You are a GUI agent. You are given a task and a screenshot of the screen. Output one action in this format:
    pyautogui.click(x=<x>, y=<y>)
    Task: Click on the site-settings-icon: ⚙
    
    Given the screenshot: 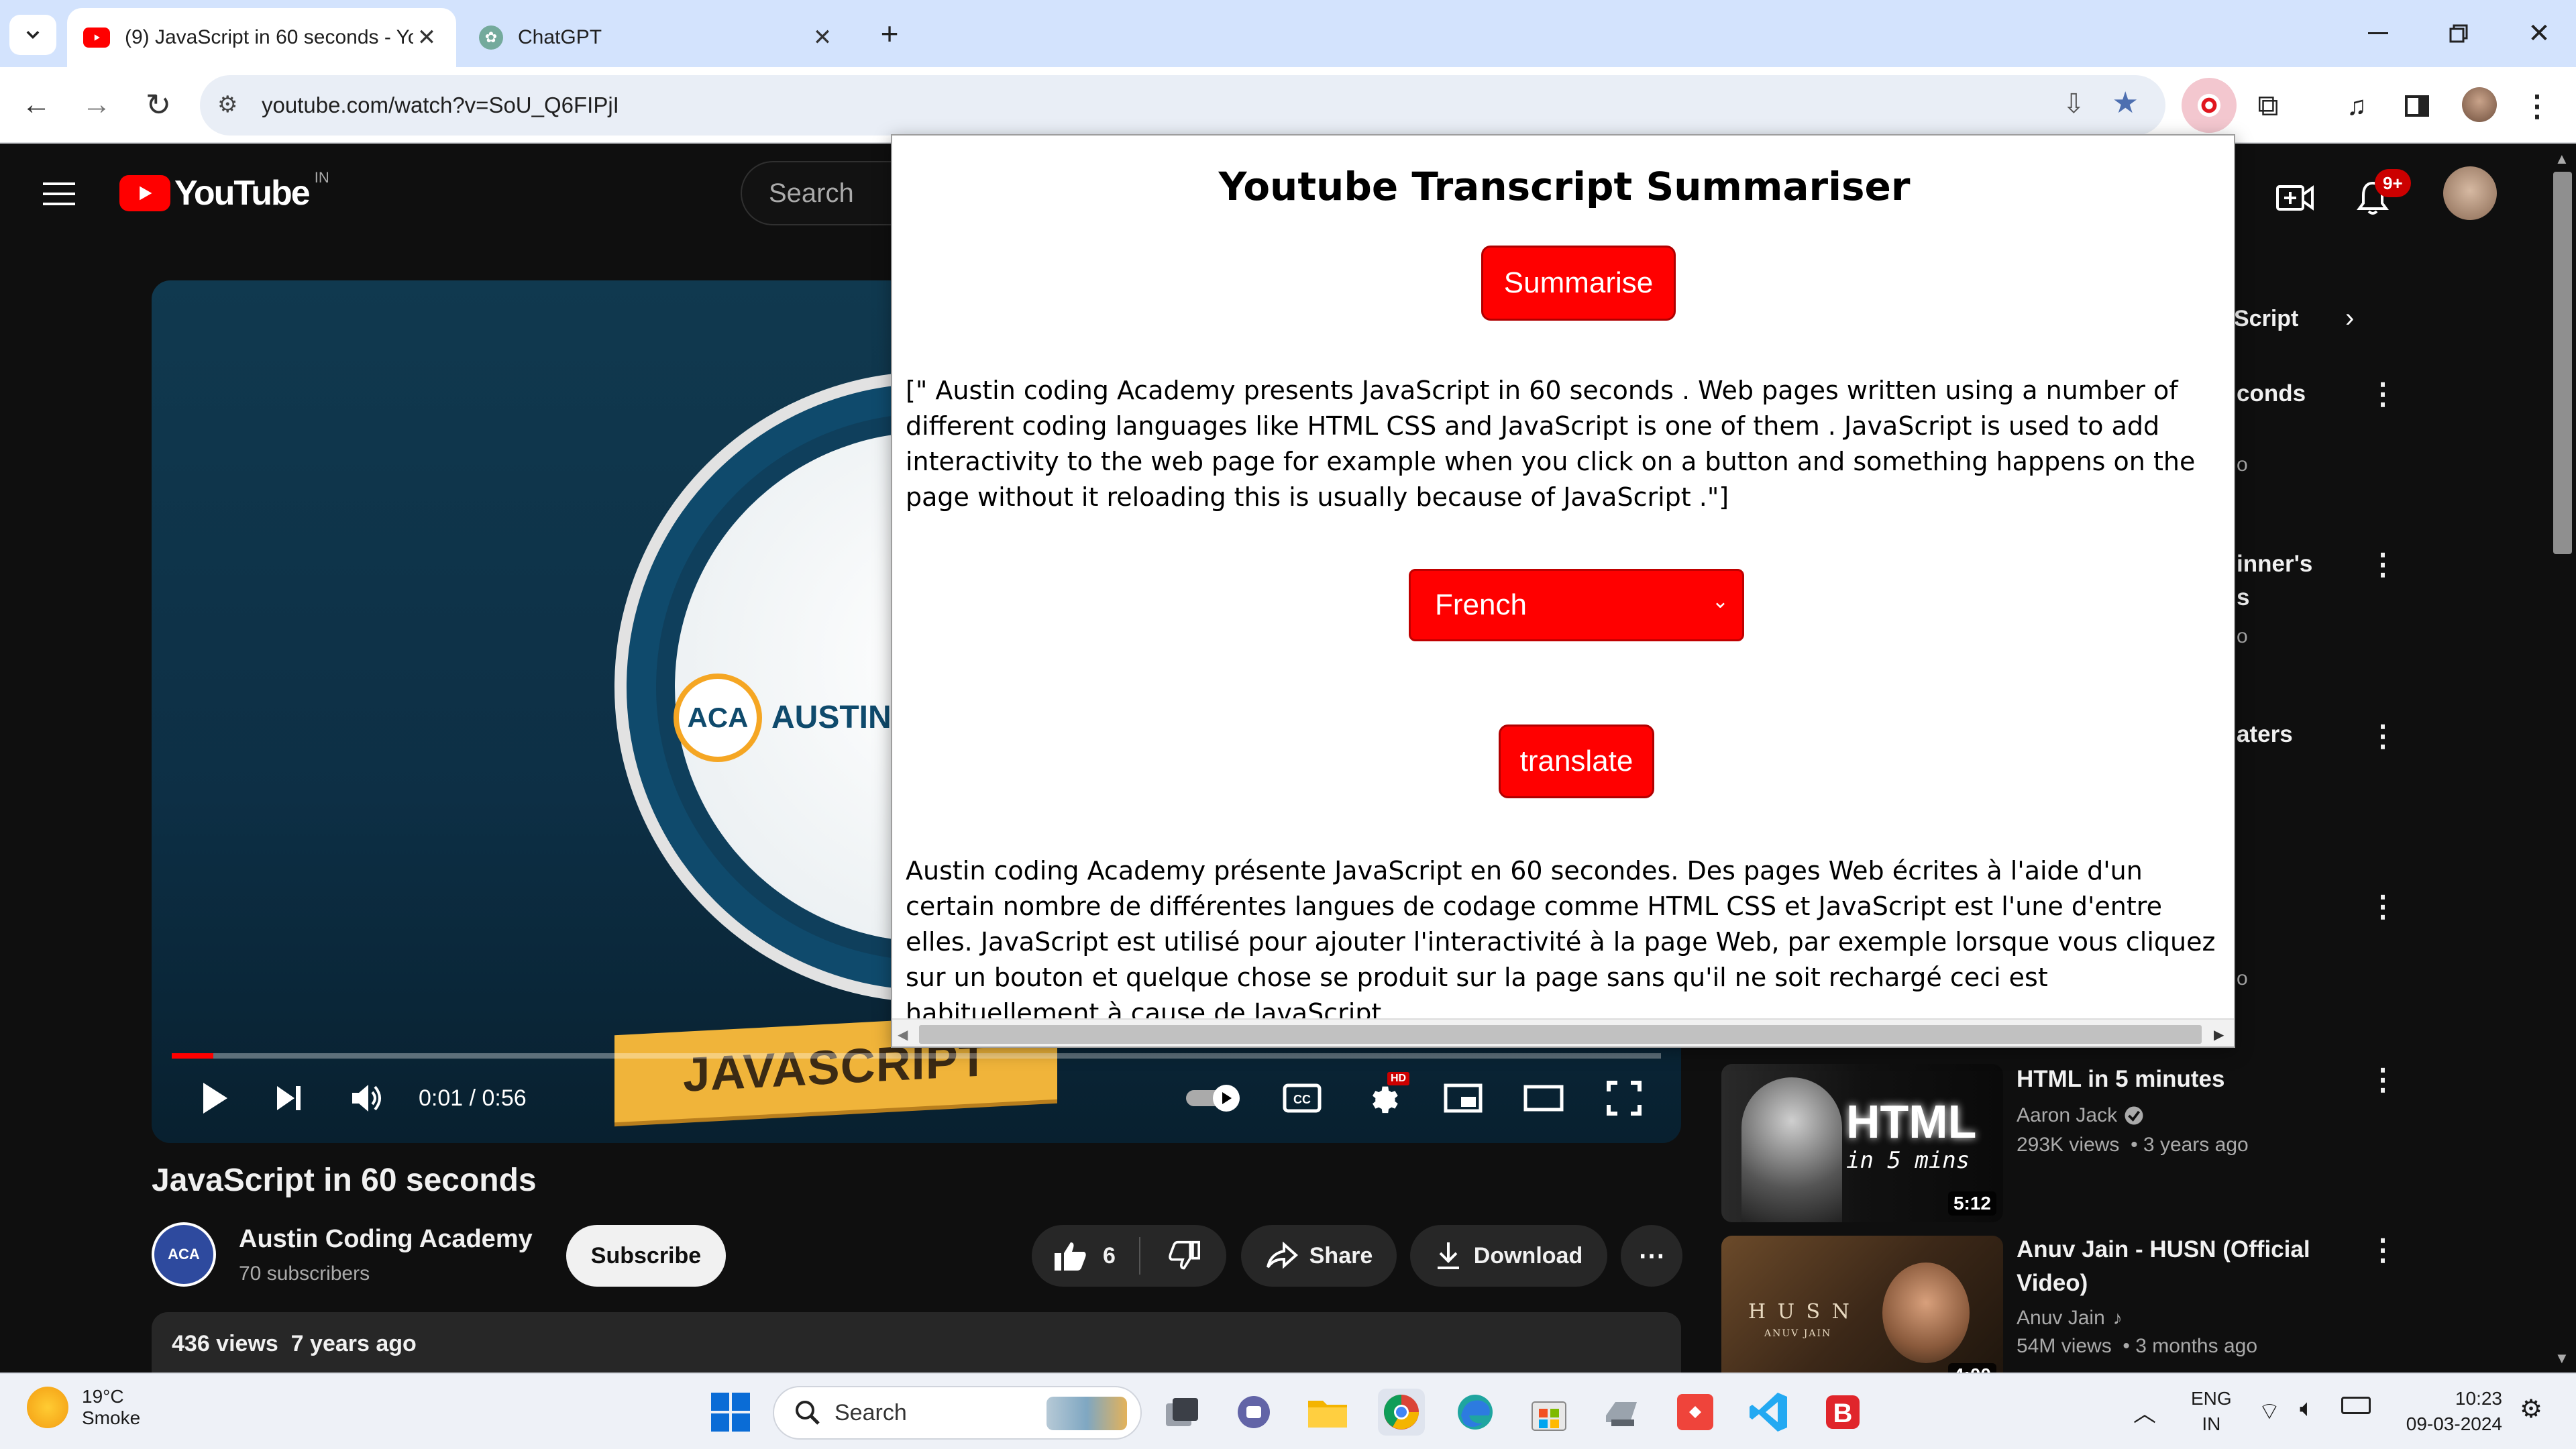 What is the action you would take?
    pyautogui.click(x=227, y=104)
    